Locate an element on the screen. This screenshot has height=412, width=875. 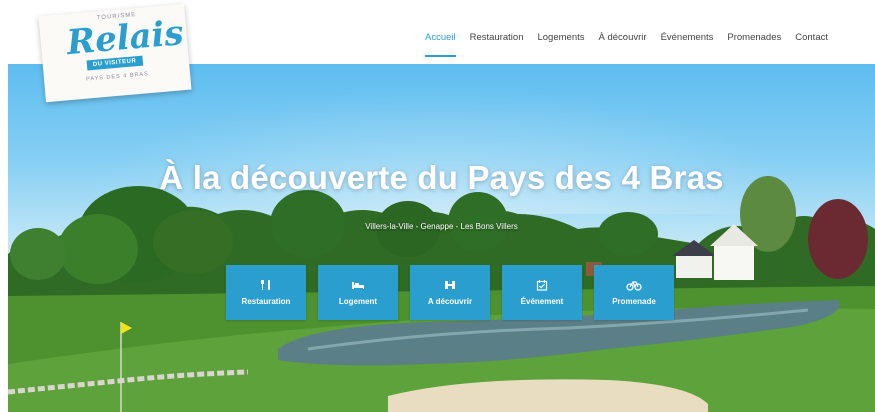
nav-item-promenades: Promenades is located at coordinates (754, 39).